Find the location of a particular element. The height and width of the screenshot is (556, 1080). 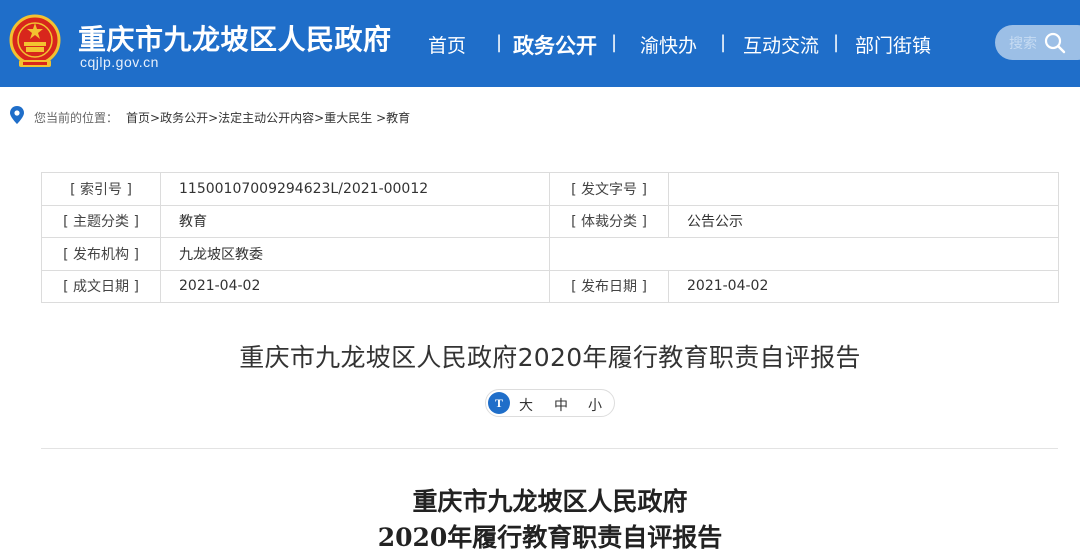

breadcrumb-links: 首页>政务公开>法定主动公开内容>重大民生 >教育 is located at coordinates (268, 117).